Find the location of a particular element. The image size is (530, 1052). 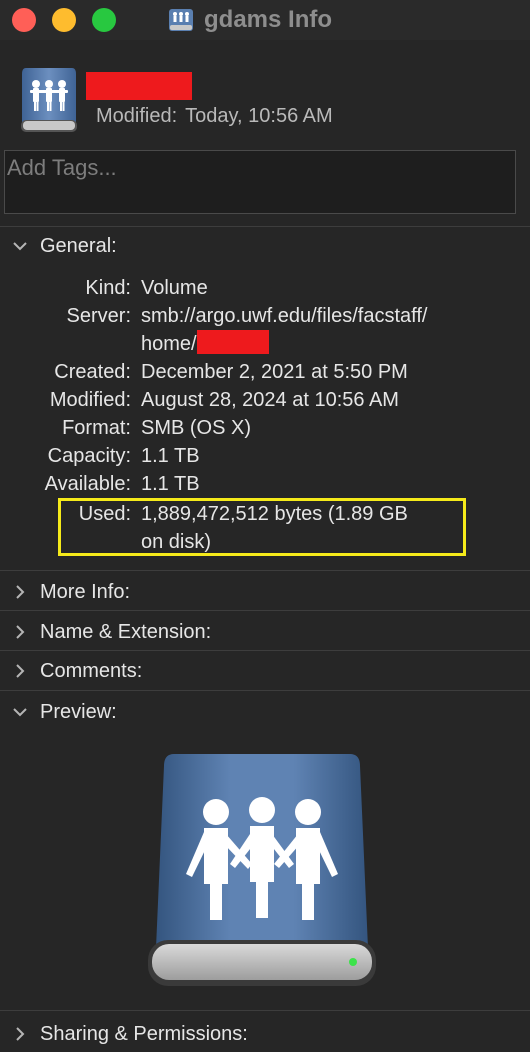

kind-value: Volume is located at coordinates (174, 288).